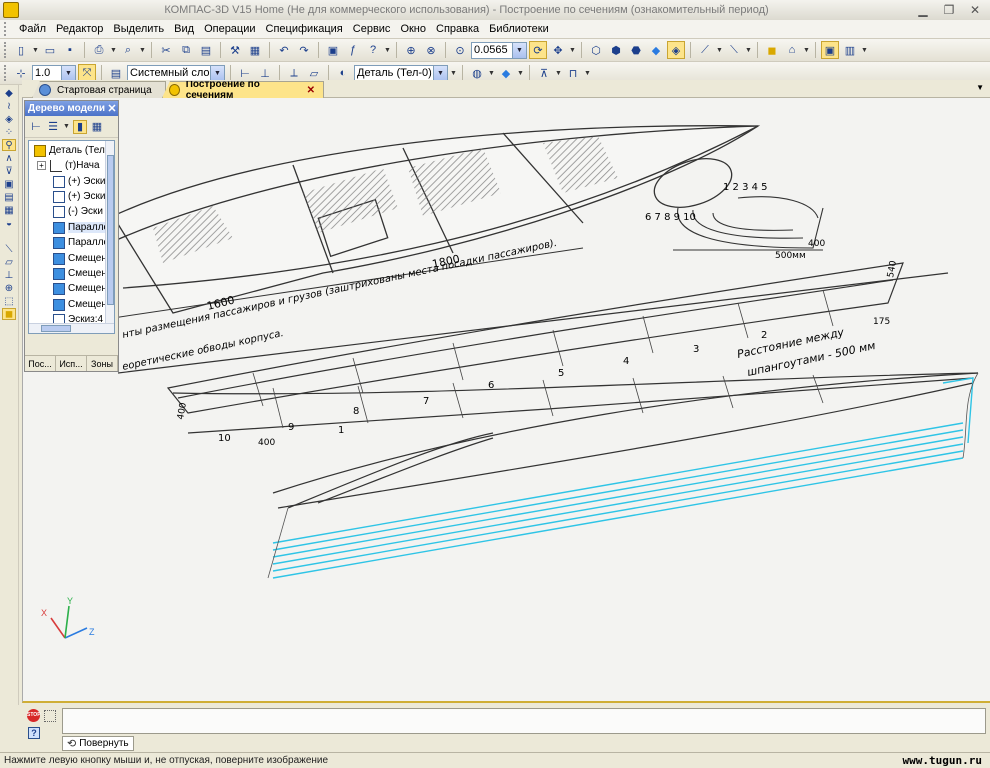 The width and height of the screenshot is (990, 768). Describe the element at coordinates (6, 50) in the screenshot. I see `toolbar-grip` at that location.